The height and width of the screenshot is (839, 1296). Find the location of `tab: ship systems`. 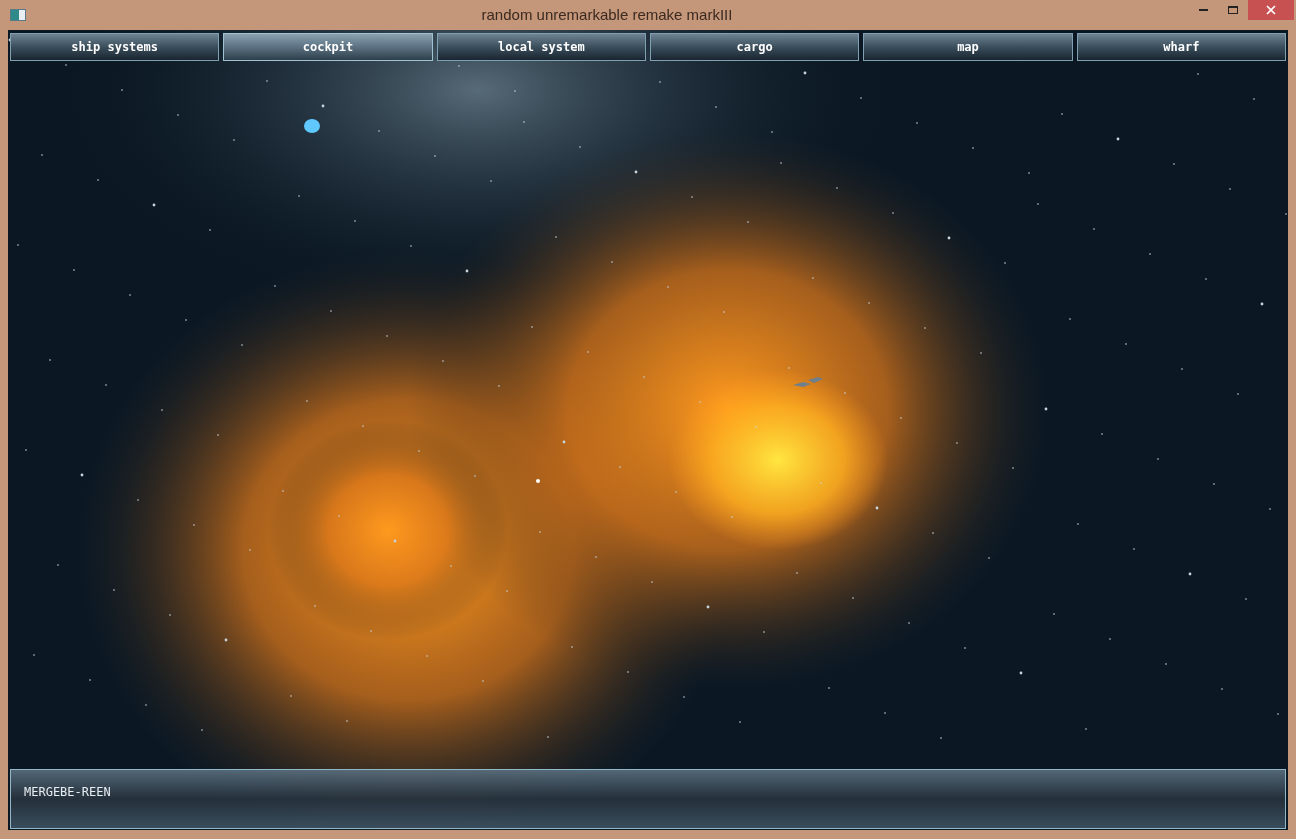

tab: ship systems is located at coordinates (115, 47).